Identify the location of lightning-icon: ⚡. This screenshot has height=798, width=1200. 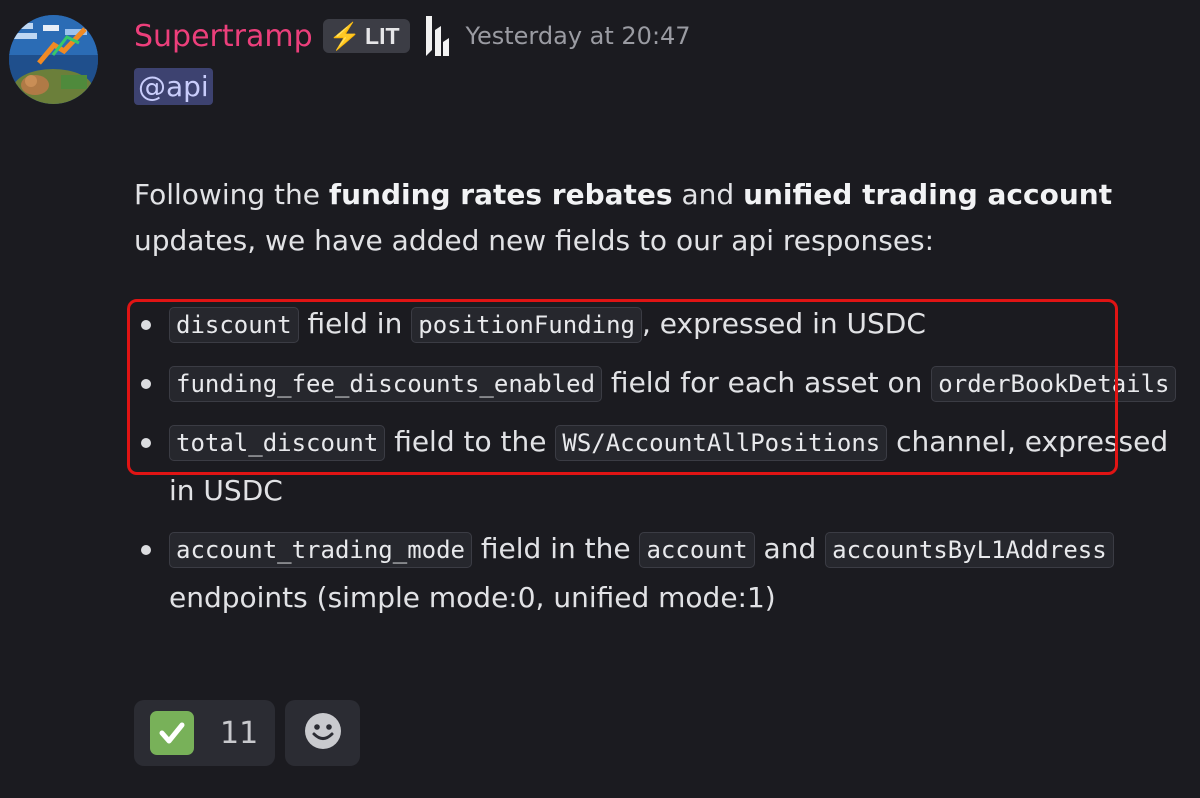
(345, 35).